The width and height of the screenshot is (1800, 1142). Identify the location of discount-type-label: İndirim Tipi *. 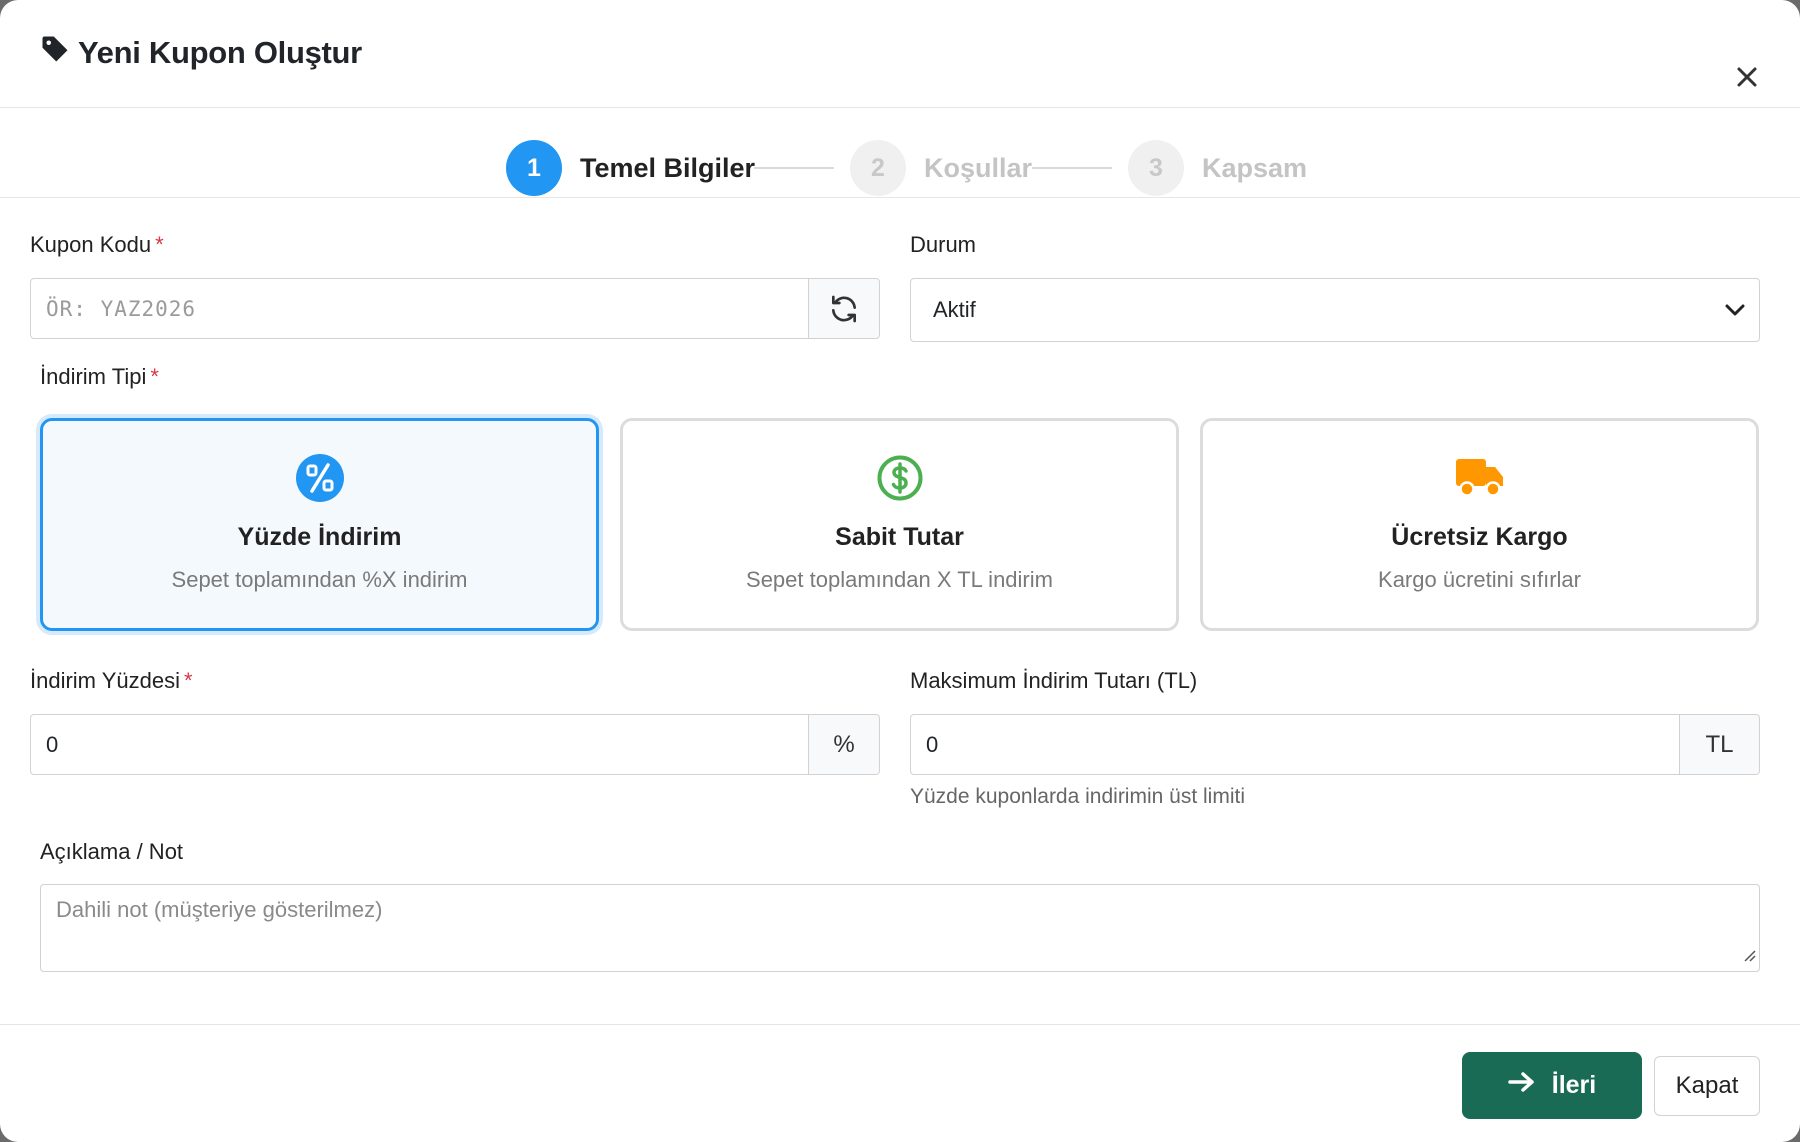
(99, 377).